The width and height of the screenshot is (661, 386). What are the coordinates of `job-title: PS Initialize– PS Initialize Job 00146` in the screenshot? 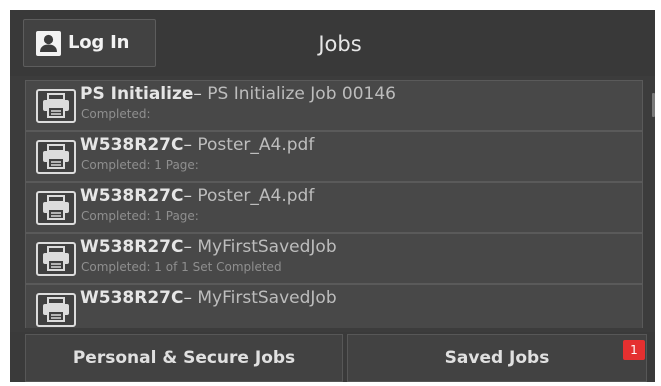 It's located at (238, 94).